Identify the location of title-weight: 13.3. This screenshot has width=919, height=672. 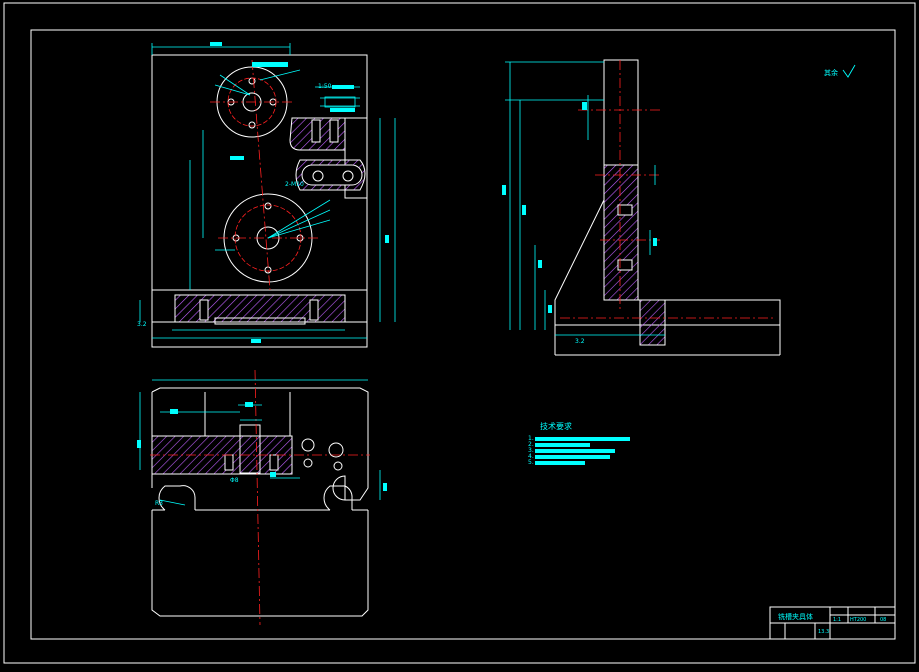
(823, 632).